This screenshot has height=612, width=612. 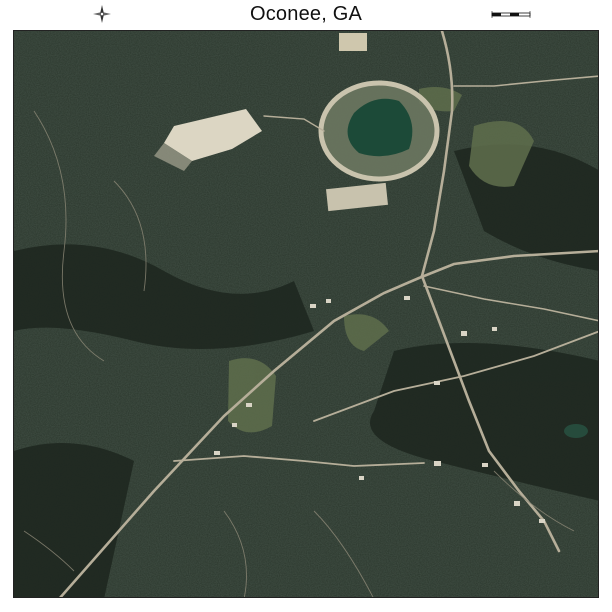 I want to click on clearing-north, so click(x=353, y=42).